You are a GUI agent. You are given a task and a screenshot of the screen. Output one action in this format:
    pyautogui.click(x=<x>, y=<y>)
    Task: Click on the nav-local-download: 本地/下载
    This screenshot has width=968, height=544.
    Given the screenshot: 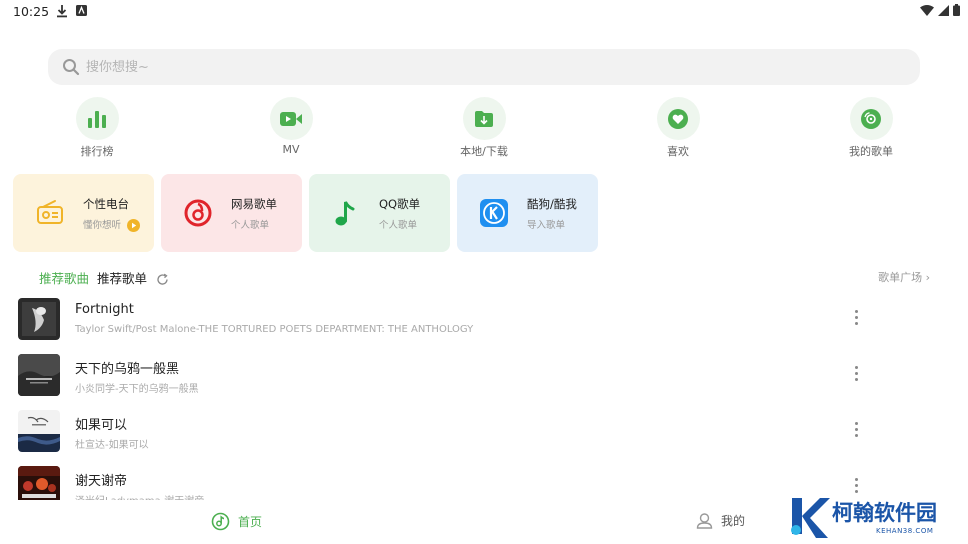 What is the action you would take?
    pyautogui.click(x=484, y=128)
    